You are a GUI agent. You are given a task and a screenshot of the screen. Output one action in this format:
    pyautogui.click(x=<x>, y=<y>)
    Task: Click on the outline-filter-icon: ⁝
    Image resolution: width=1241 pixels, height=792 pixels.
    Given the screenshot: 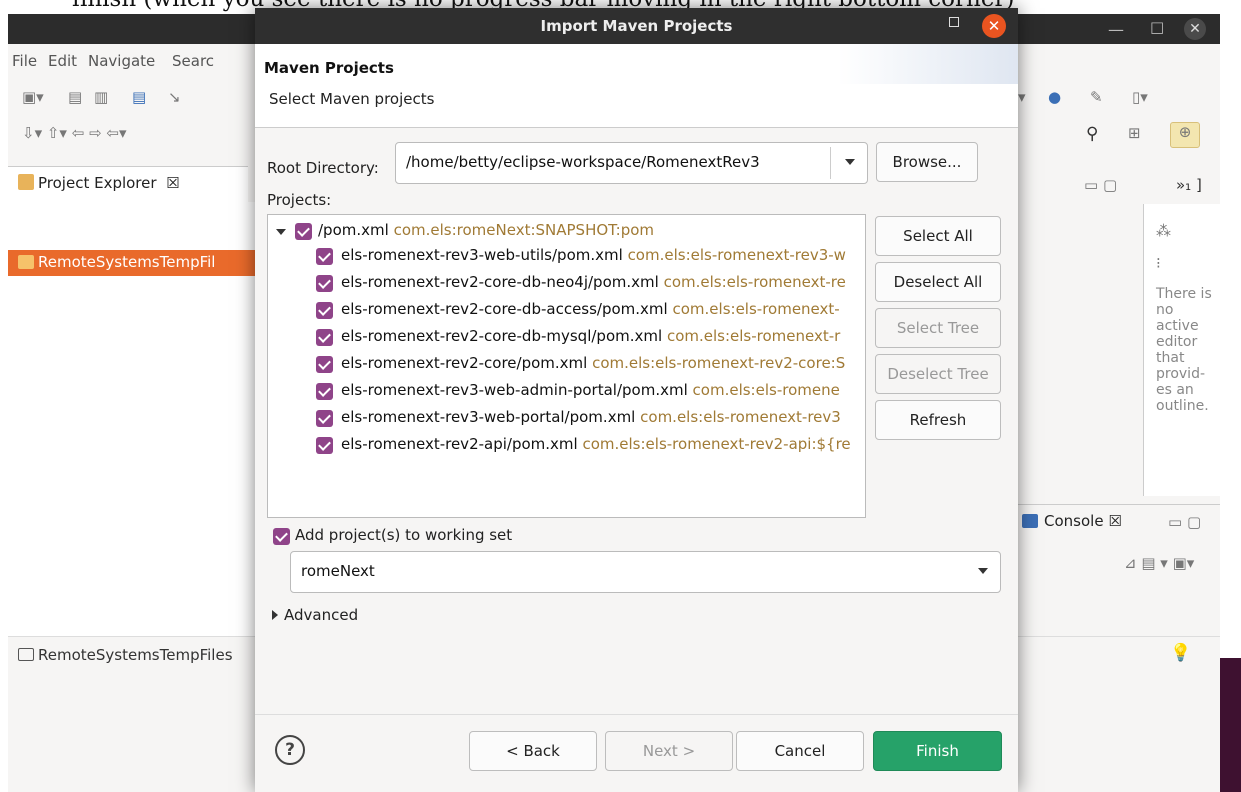 What is the action you would take?
    pyautogui.click(x=1158, y=263)
    